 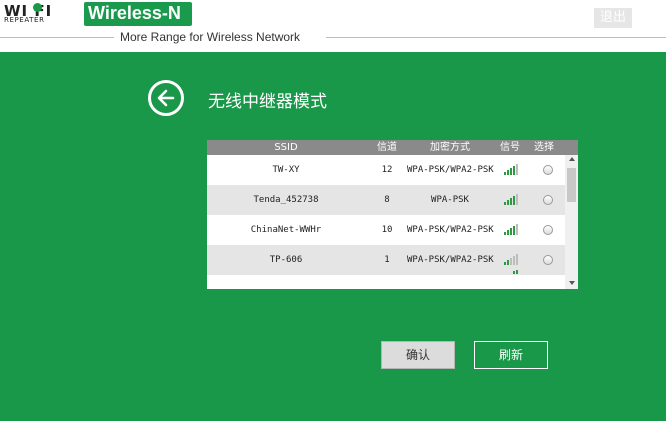 I want to click on channel-cell: 8, so click(x=387, y=200).